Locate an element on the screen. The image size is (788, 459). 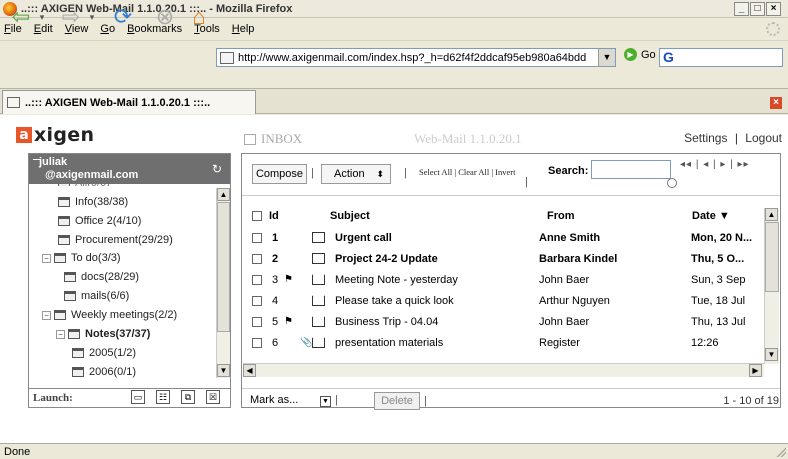
folder-item: 2006(0/1) is located at coordinates (104, 372).